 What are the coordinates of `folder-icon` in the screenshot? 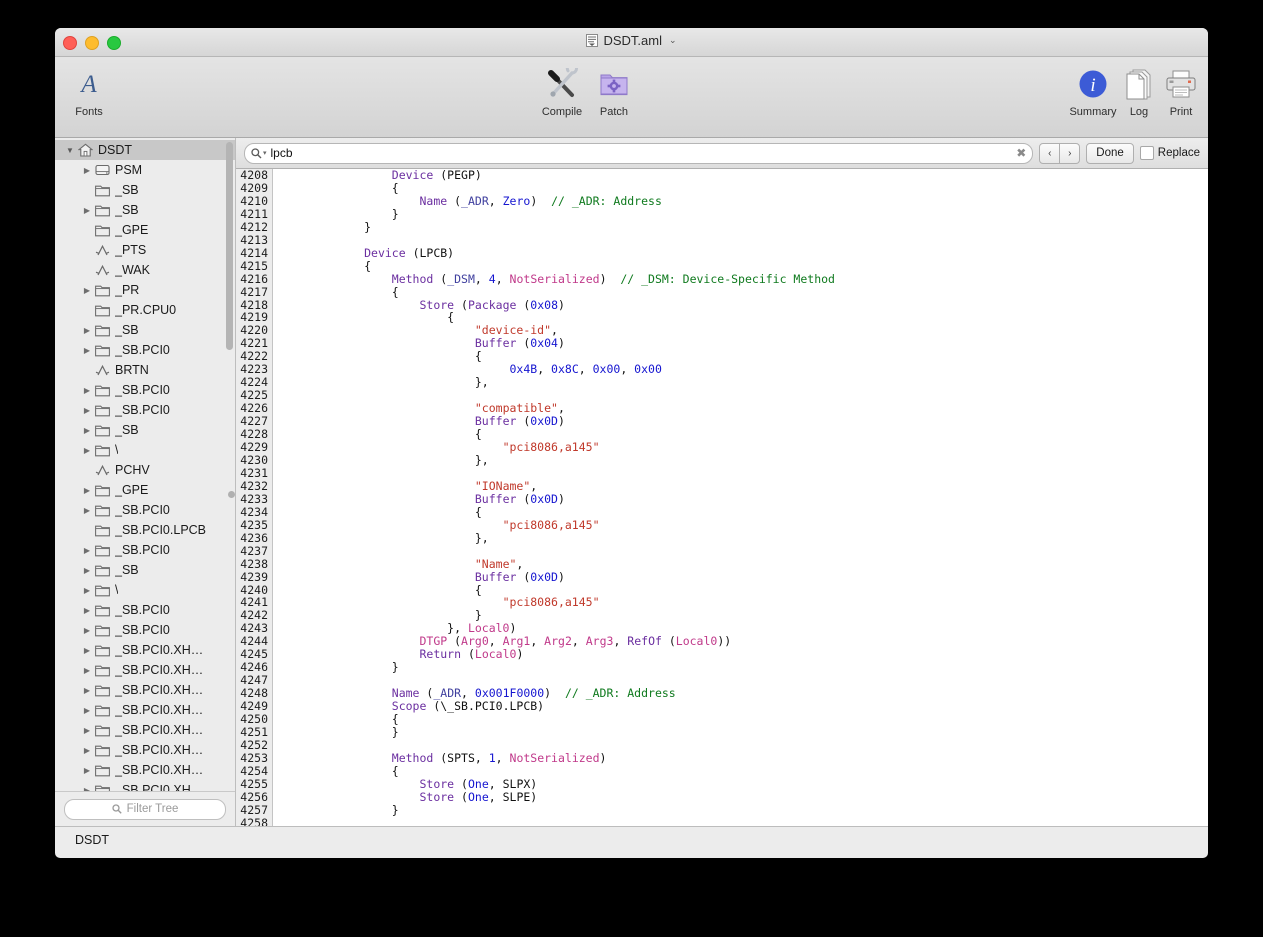 It's located at (102, 730).